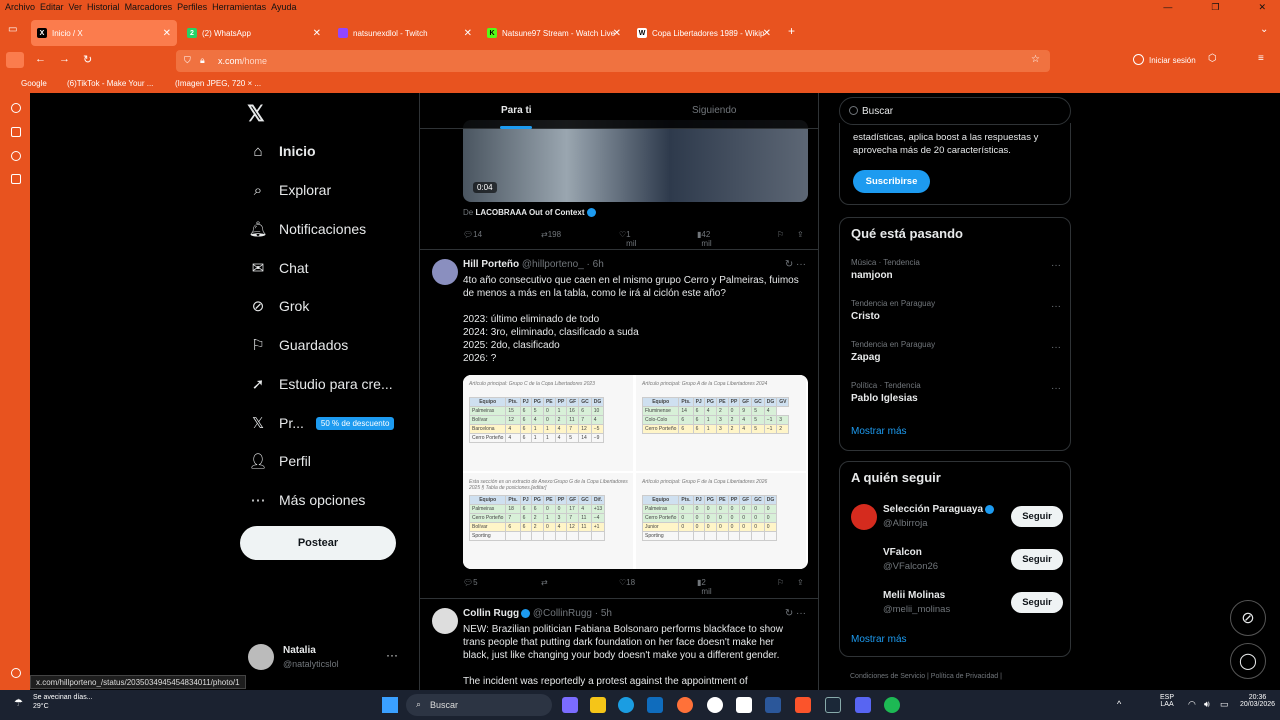 The width and height of the screenshot is (1280, 720). I want to click on start-windows-icon, so click(390, 705).